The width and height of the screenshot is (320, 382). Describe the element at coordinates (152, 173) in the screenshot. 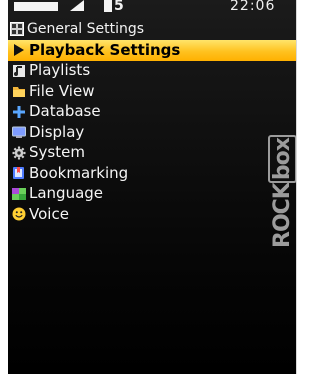

I see `menu-item-bookmarking: Bookmarking` at that location.